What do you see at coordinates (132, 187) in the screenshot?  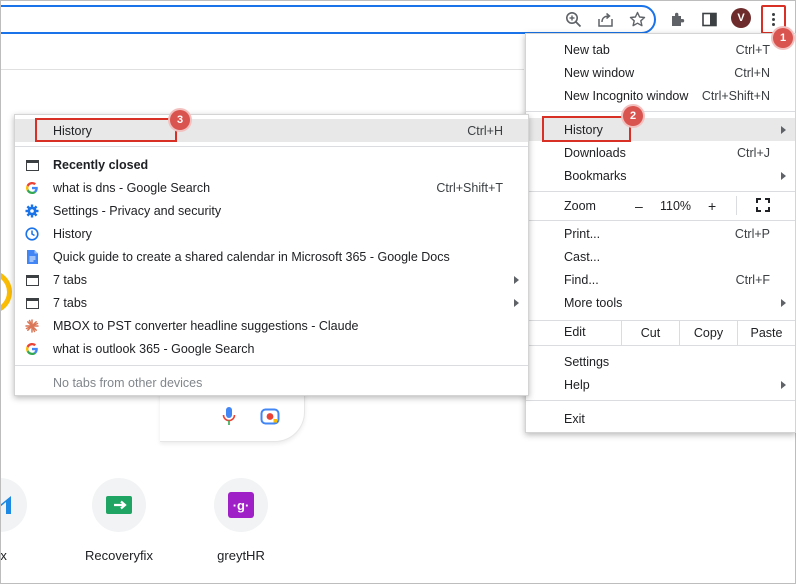 I see `history-entry-label: what is dns - Google Search` at bounding box center [132, 187].